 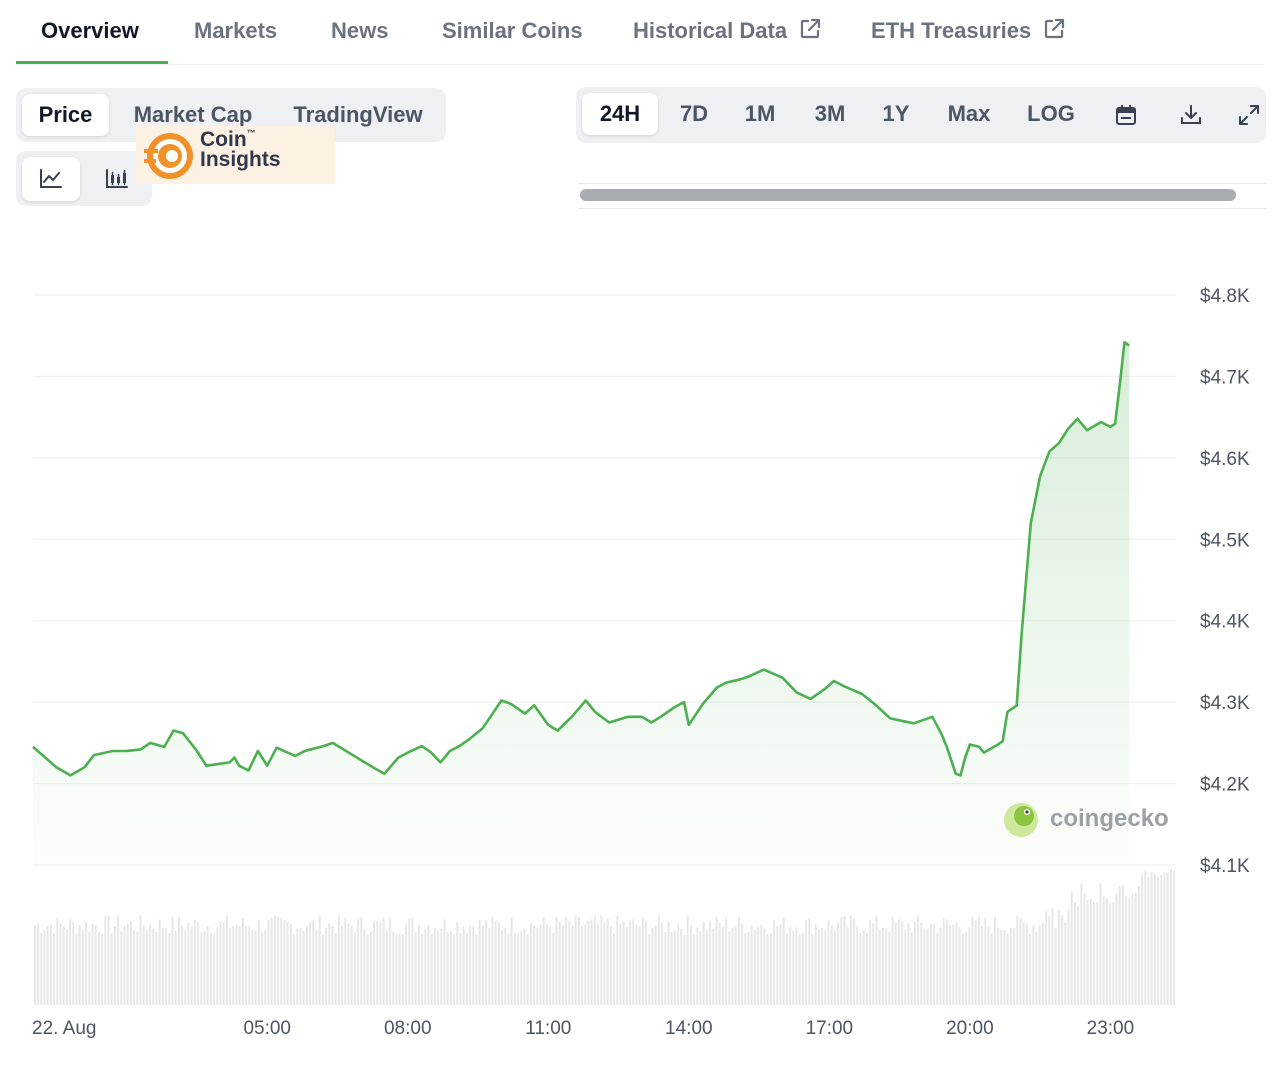 I want to click on x-tick-label: 22. Aug, so click(x=64, y=1028).